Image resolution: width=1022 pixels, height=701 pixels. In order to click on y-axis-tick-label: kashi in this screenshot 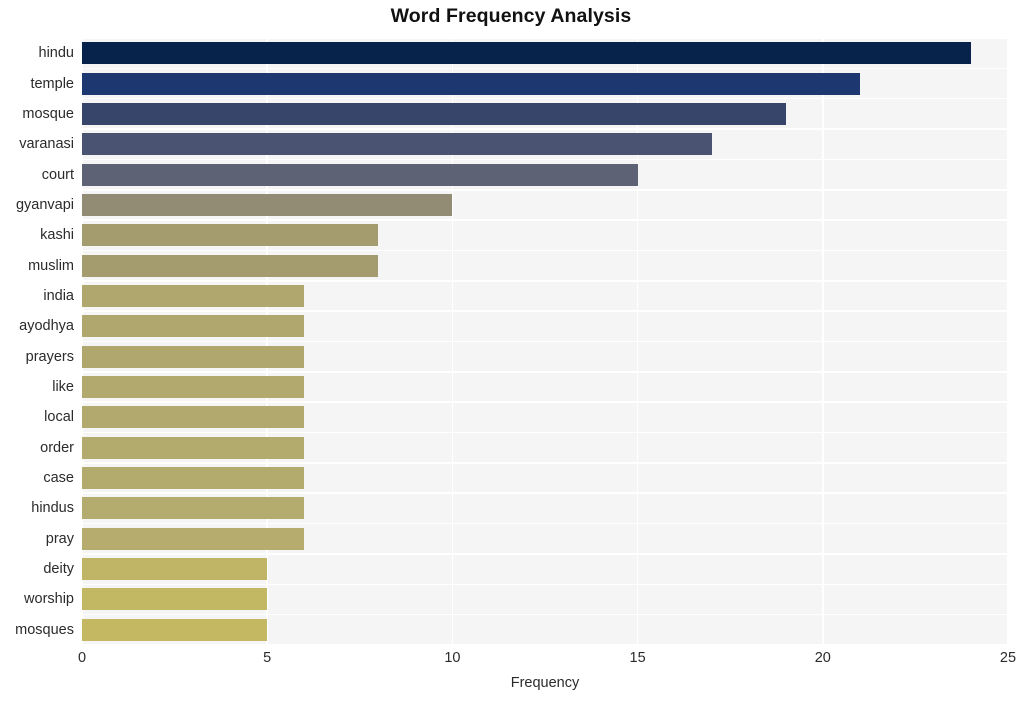, I will do `click(57, 235)`.